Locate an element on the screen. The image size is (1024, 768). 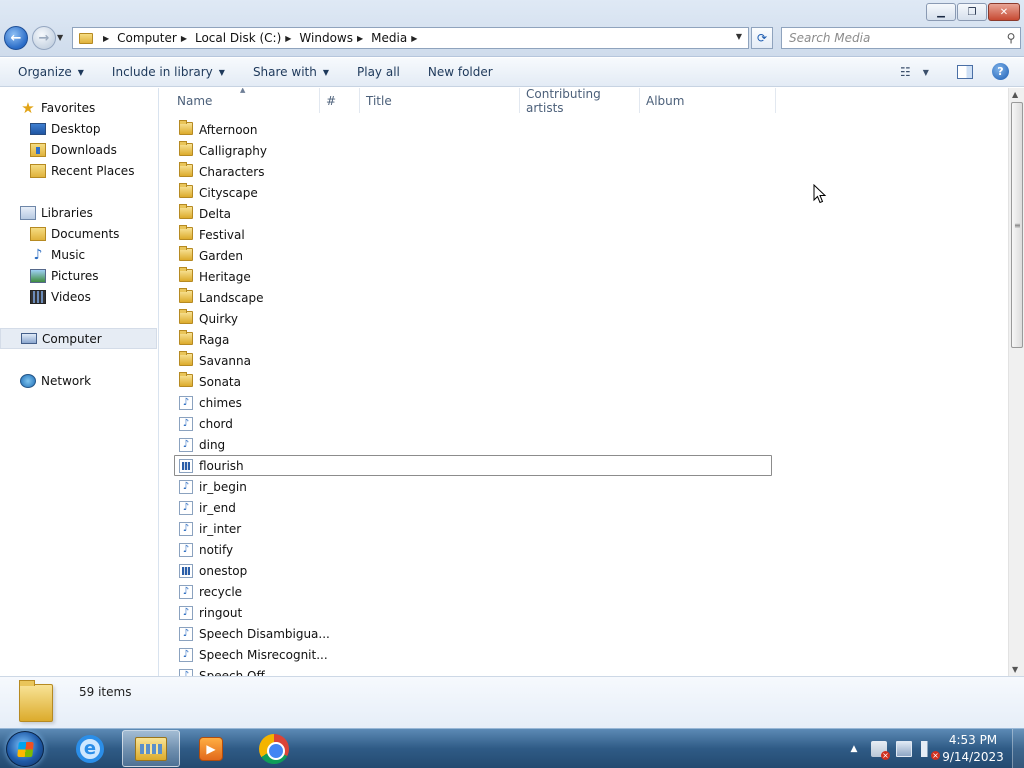
nav-recent-places-label: Recent Places is located at coordinates (93, 170).